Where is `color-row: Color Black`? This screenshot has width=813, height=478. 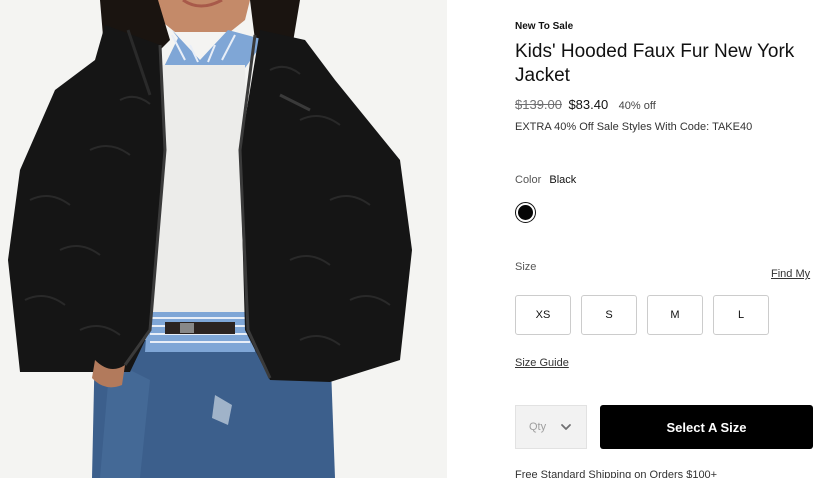 color-row: Color Black is located at coordinates (545, 180).